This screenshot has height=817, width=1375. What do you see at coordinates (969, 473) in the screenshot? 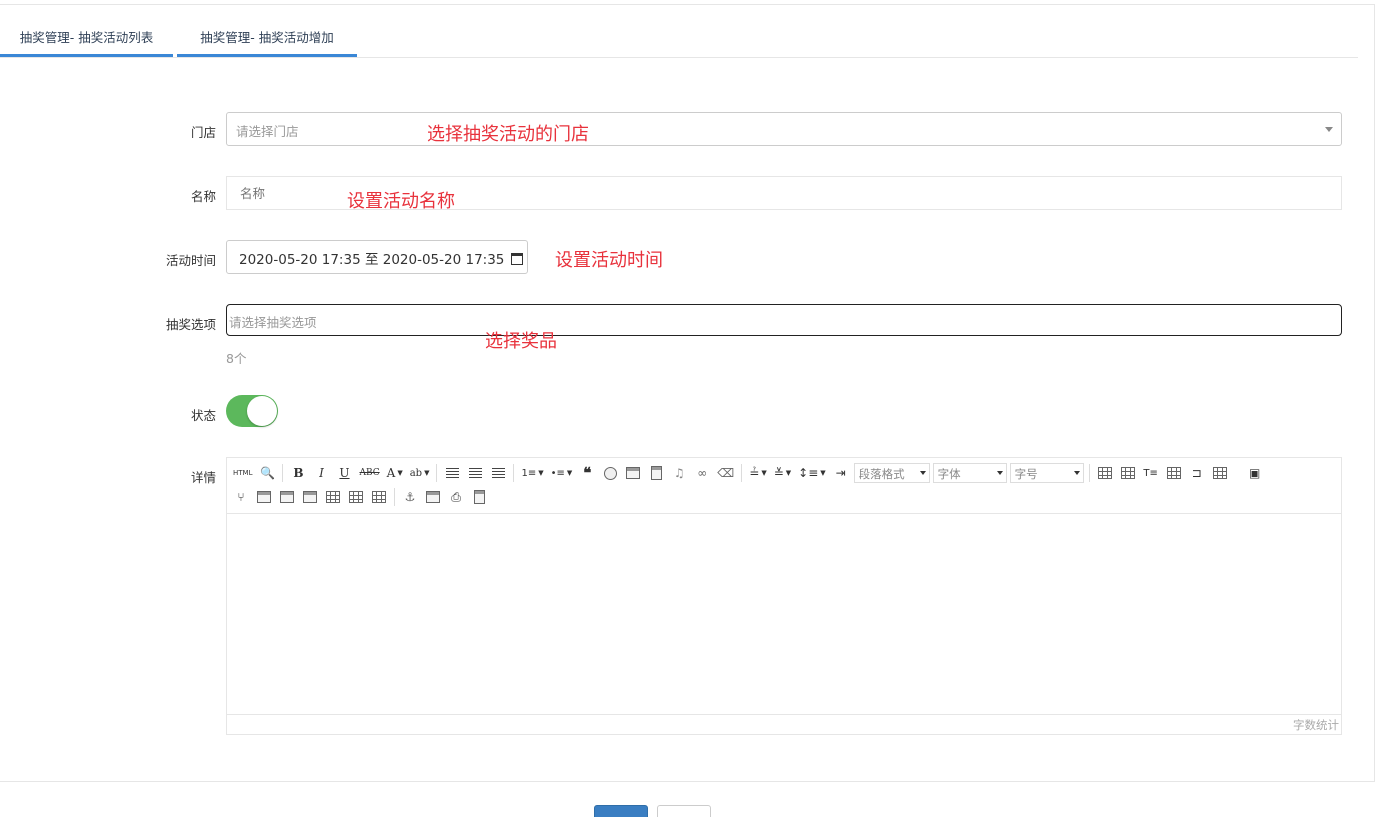
I see `font-family-dropdown: 字体` at bounding box center [969, 473].